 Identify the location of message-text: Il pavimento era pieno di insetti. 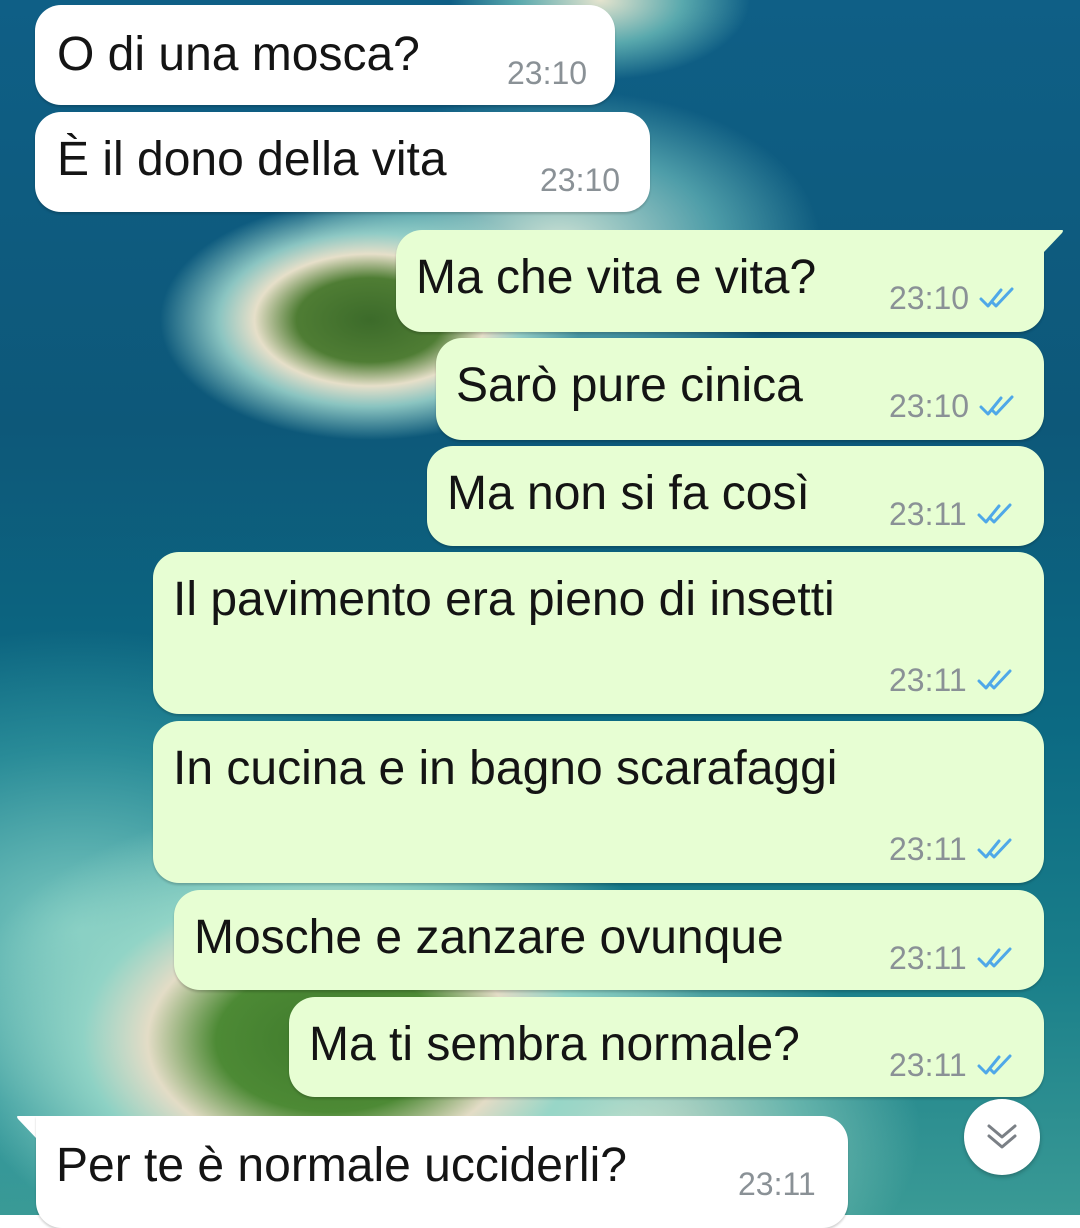
(504, 599).